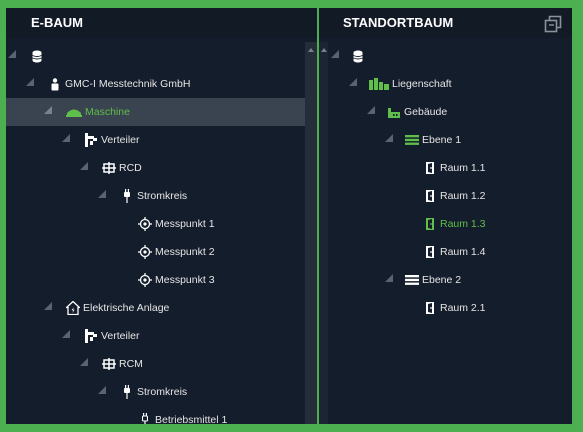 This screenshot has height=432, width=583. I want to click on left-tree-row-label: RCD, so click(130, 168).